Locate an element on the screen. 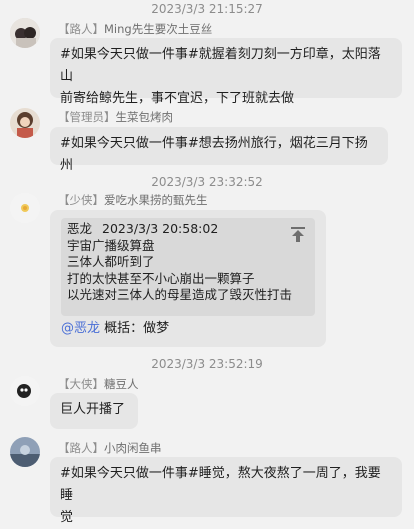 The width and height of the screenshot is (414, 529). sender-name: 小肉闲鱼串 is located at coordinates (133, 448).